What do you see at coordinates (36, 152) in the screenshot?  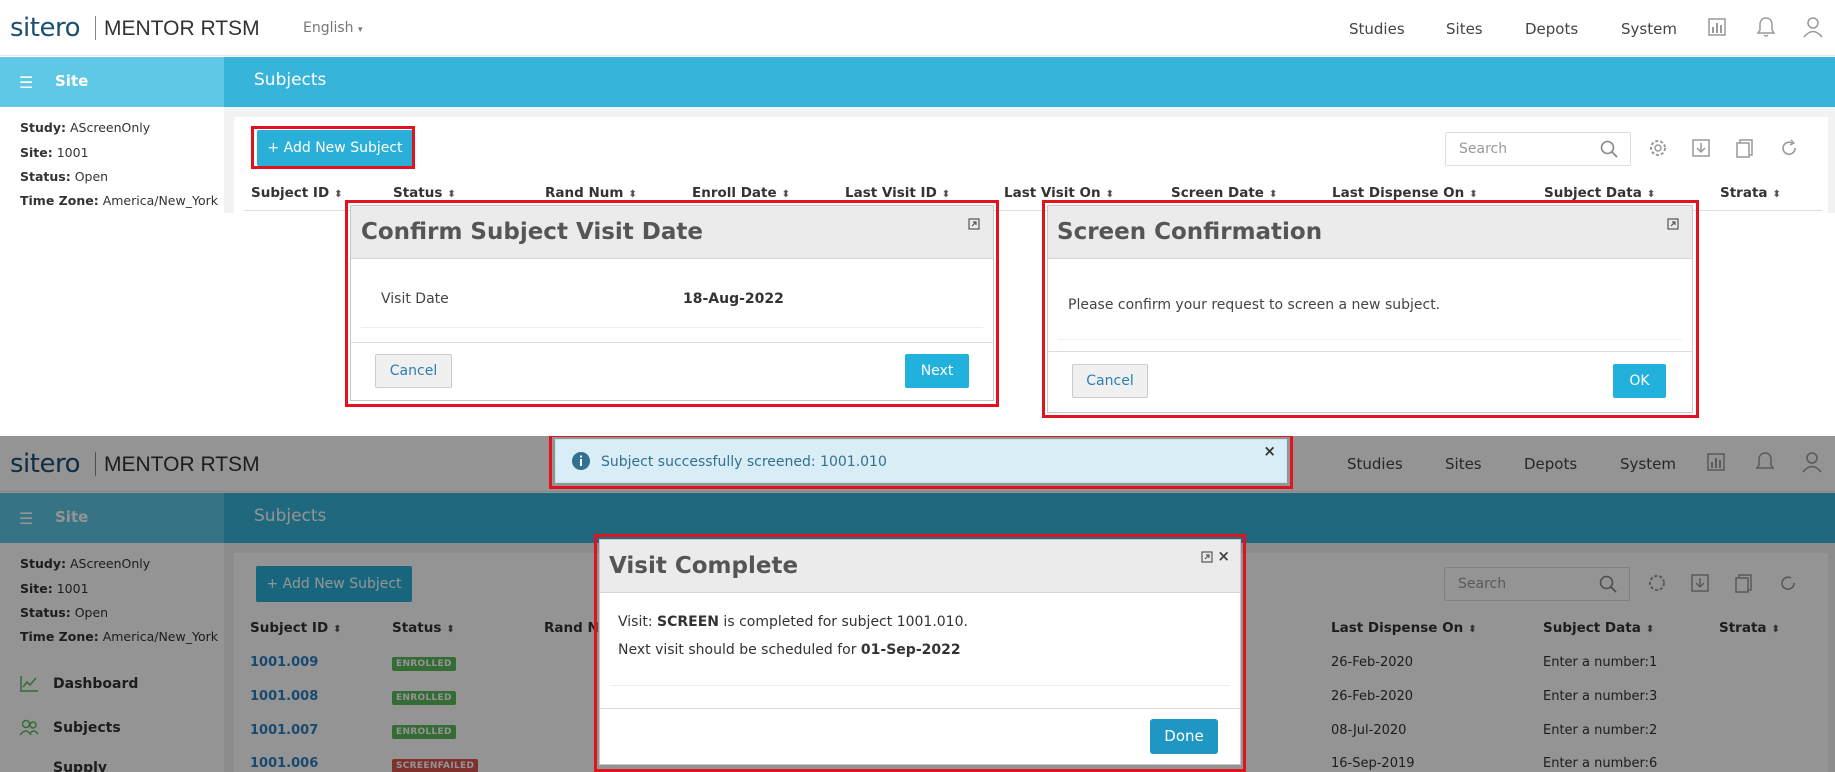 I see `site-label: Site:` at bounding box center [36, 152].